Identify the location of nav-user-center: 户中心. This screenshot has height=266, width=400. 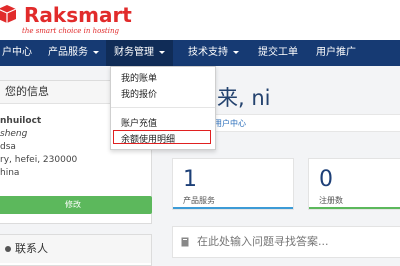
(17, 53).